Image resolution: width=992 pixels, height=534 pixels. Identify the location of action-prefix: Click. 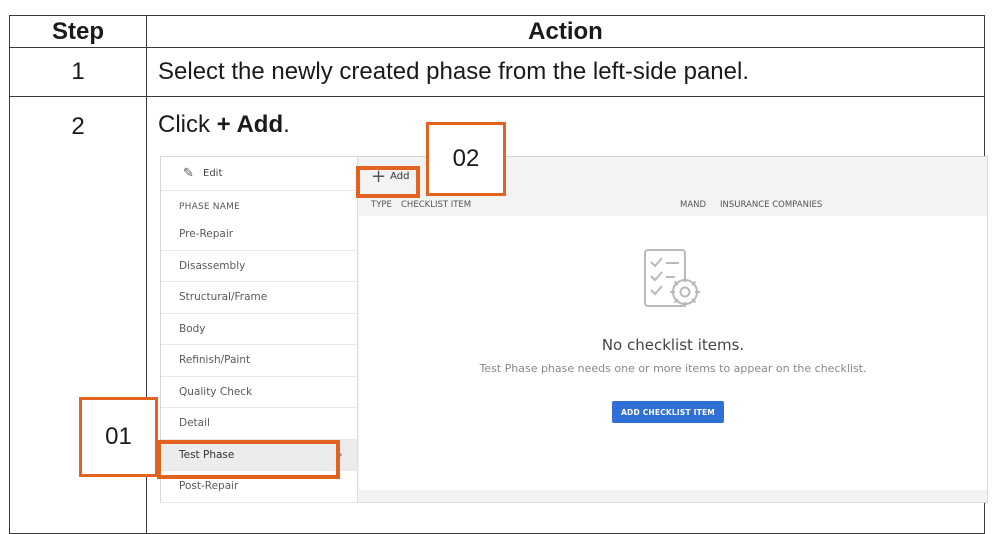
(187, 124).